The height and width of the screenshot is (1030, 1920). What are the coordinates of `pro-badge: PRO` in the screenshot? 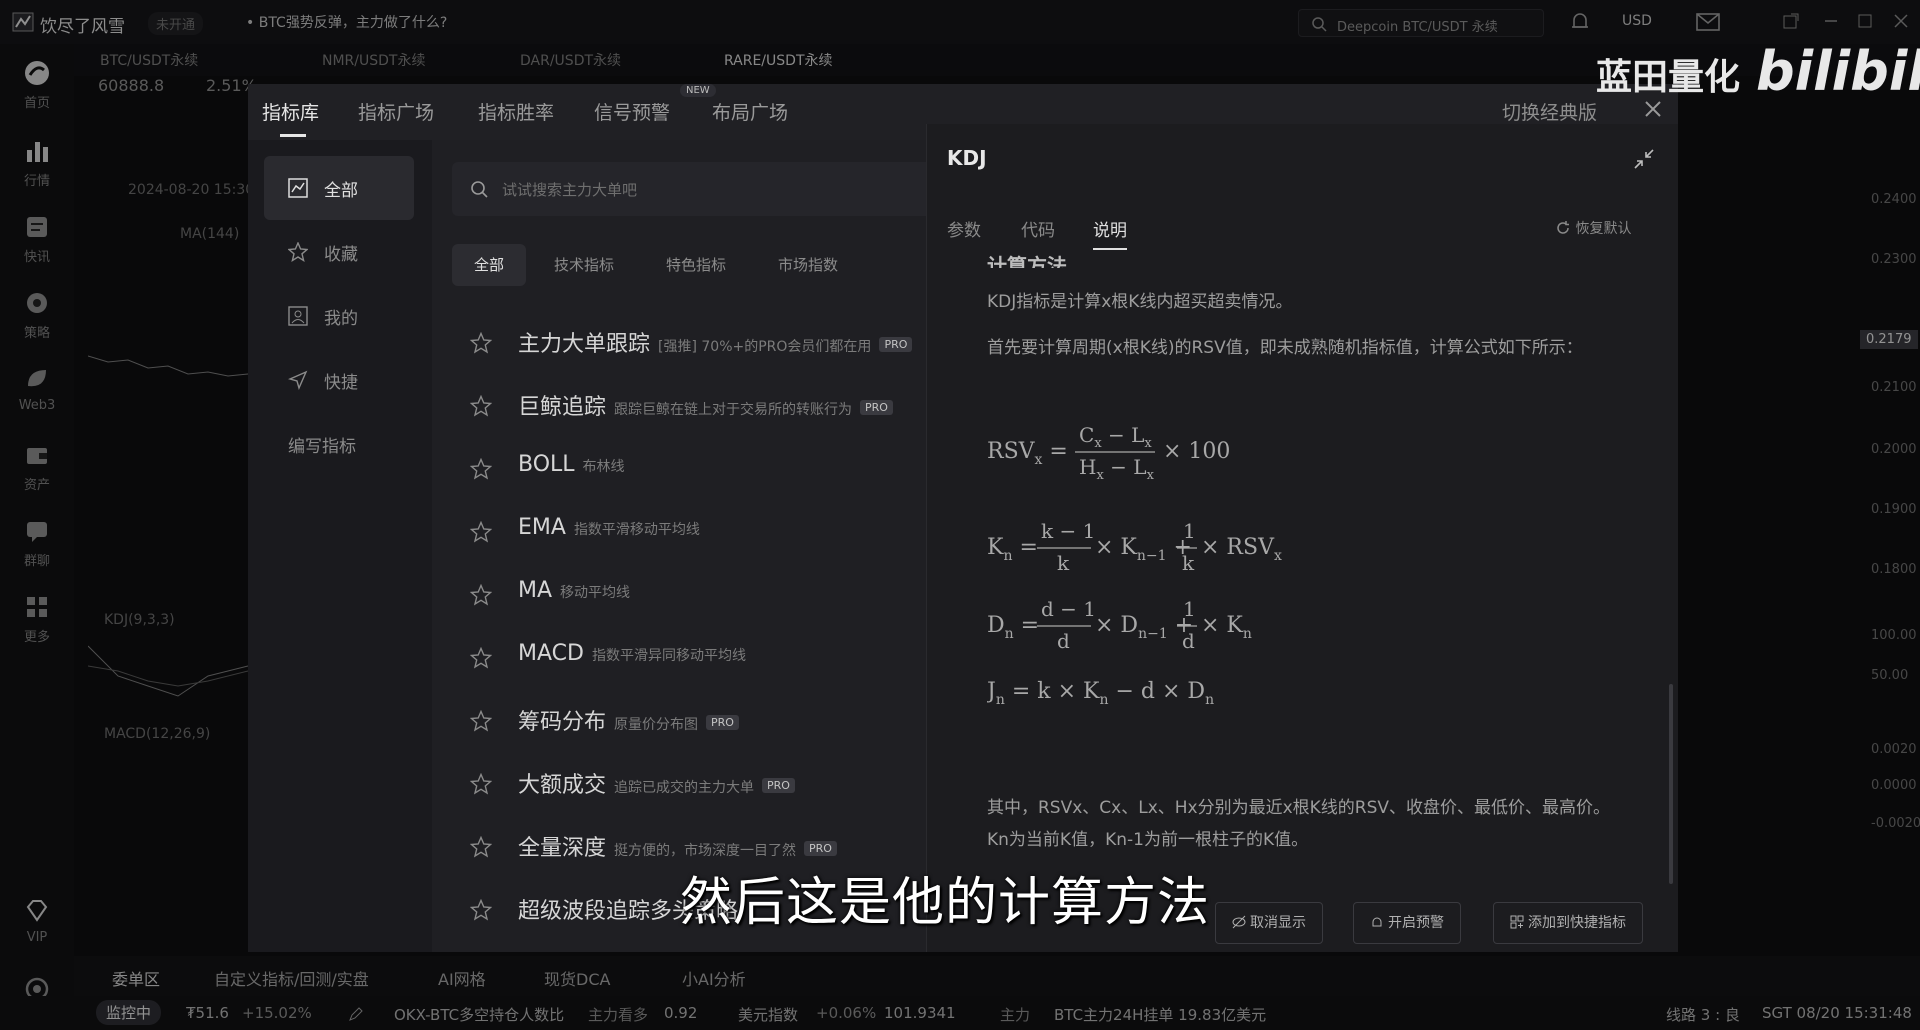 It's located at (778, 785).